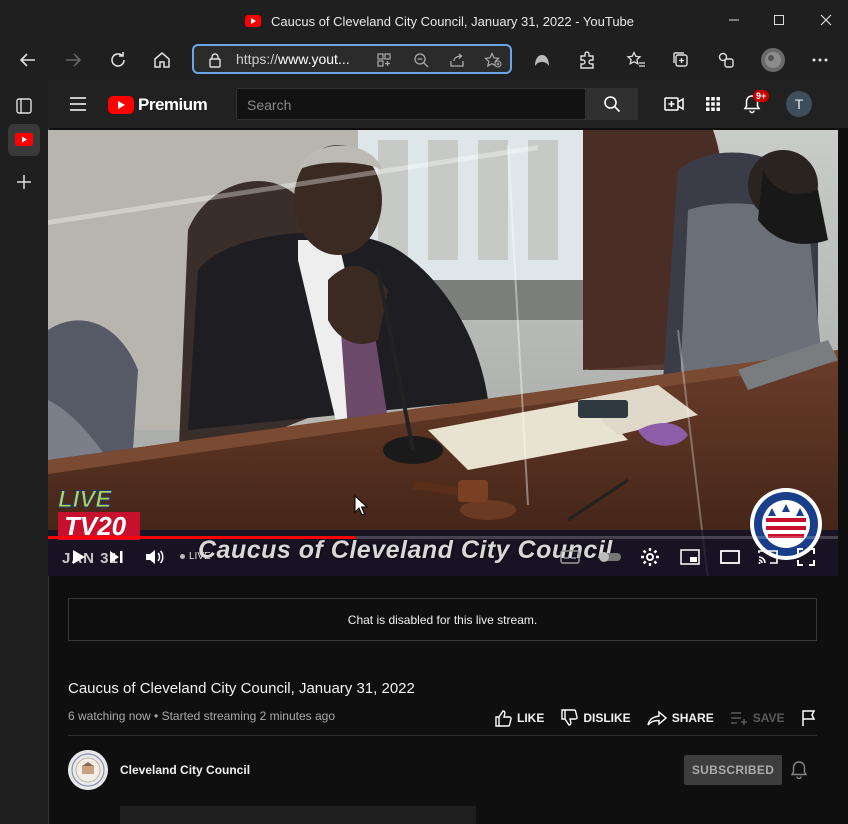 This screenshot has height=824, width=848. I want to click on profile-mask-icon, so click(542, 60).